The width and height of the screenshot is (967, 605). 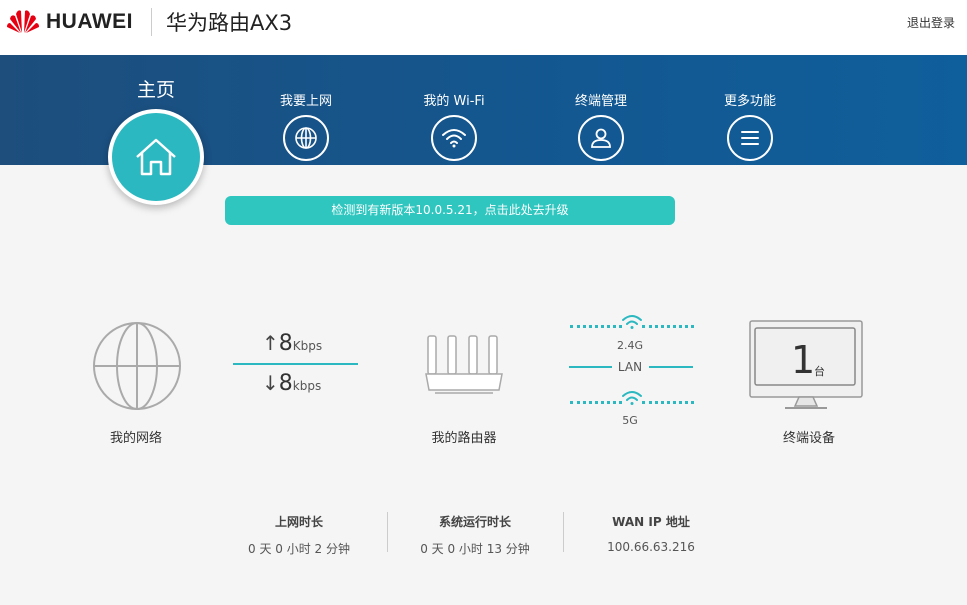 I want to click on nav-wifi: 我的 Wi-Fi, so click(x=454, y=125).